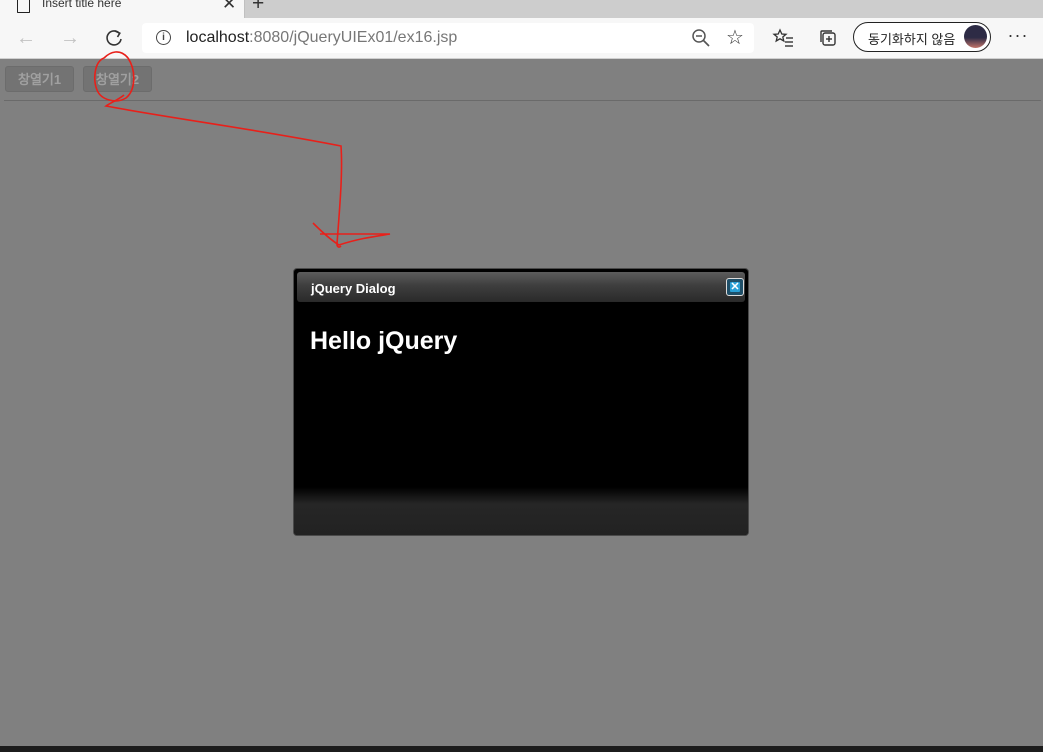  I want to click on red-annotation-arrow, so click(242, 149).